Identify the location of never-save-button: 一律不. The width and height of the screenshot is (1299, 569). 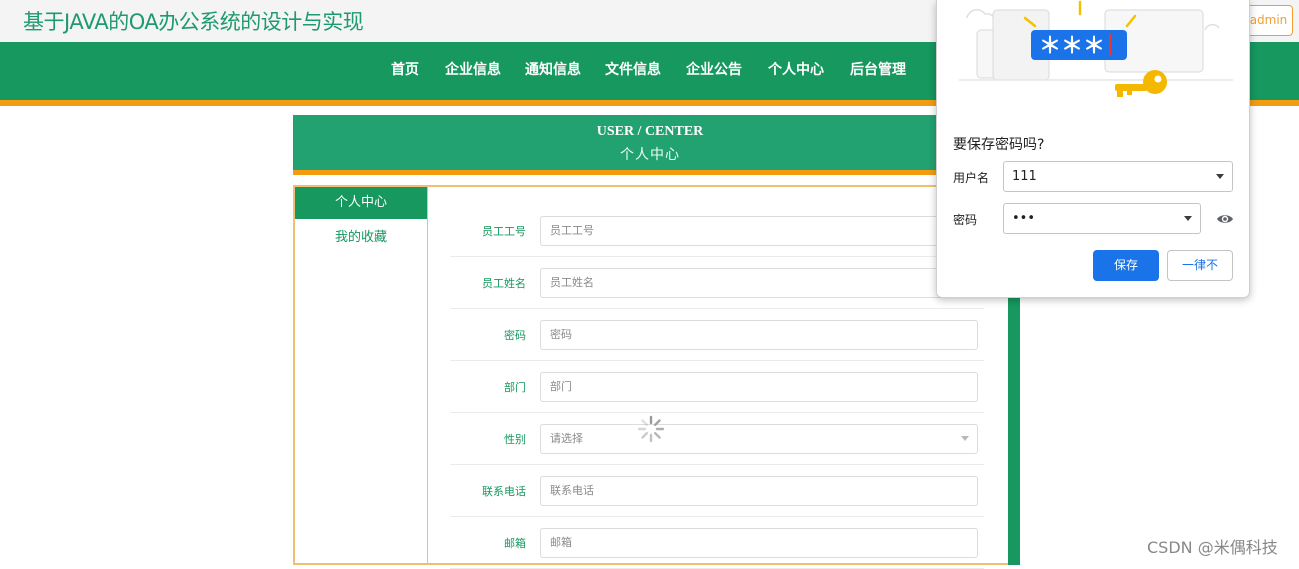
(1200, 265).